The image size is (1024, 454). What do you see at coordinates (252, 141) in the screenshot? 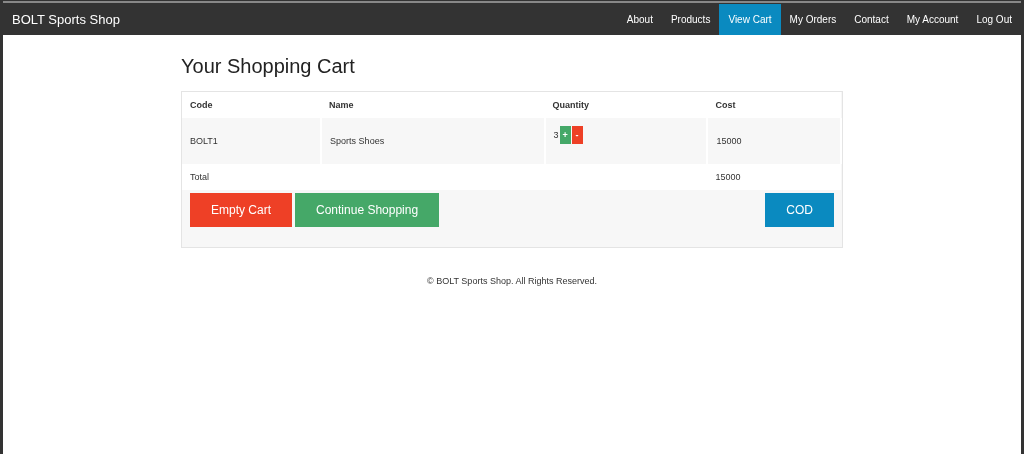
I see `table-cell: BOLT1` at bounding box center [252, 141].